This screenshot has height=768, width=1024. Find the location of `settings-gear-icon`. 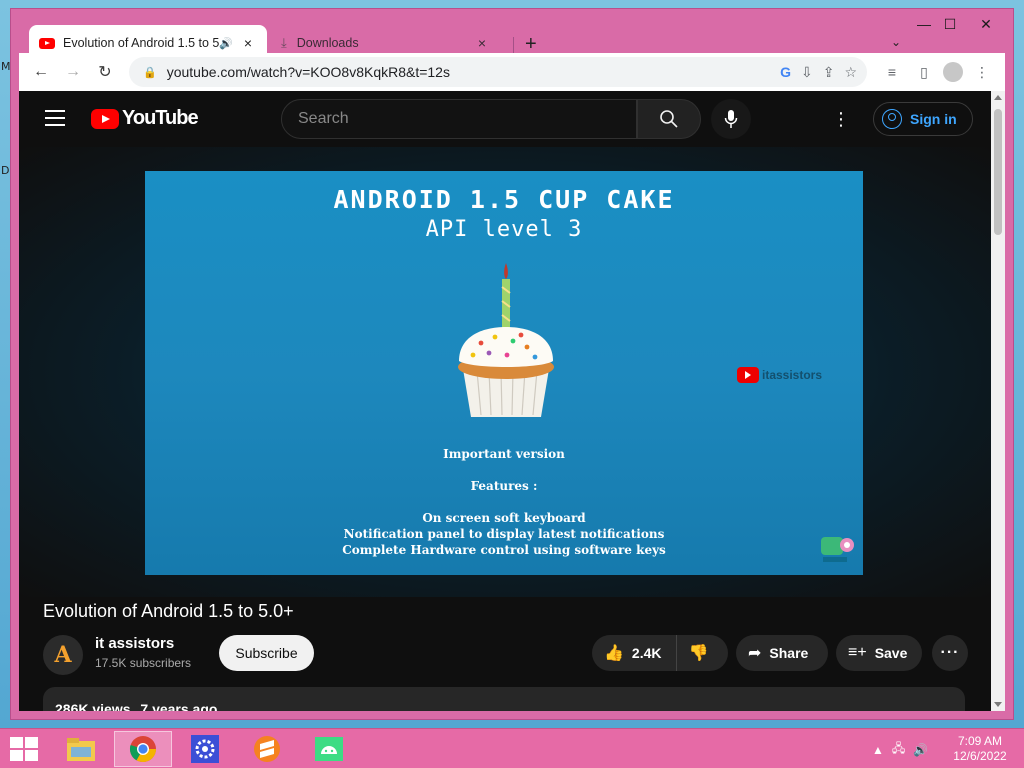

settings-gear-icon is located at coordinates (205, 749).